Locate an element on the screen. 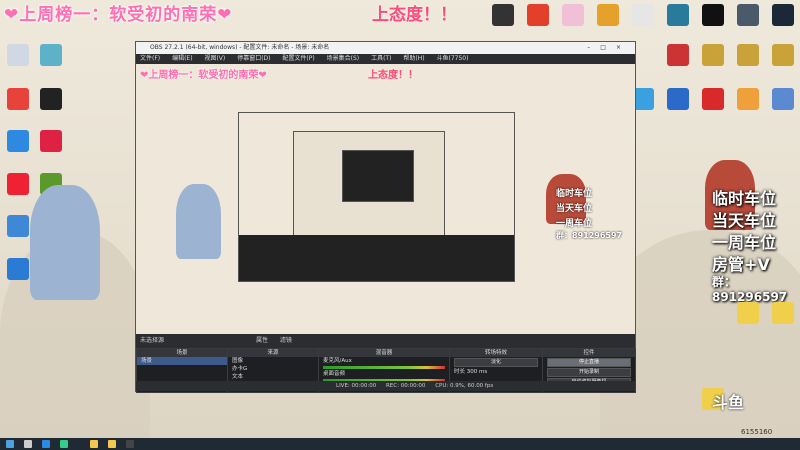 This screenshot has width=800, height=450. menu-file: 文件(F) is located at coordinates (150, 58).